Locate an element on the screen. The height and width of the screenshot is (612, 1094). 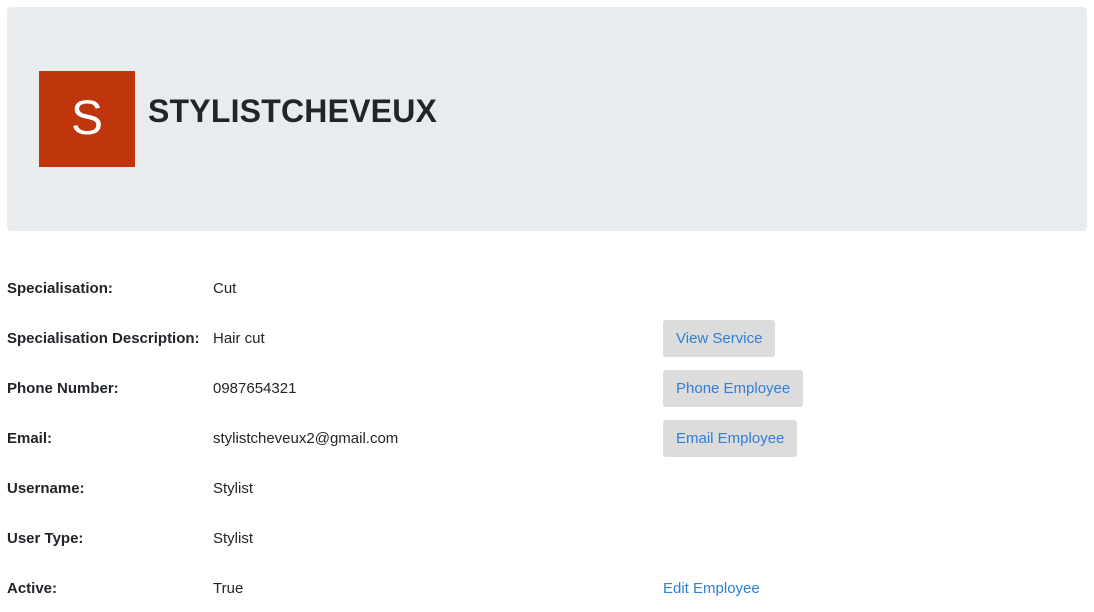
edit-employee-link: Edit Employee is located at coordinates (711, 589).